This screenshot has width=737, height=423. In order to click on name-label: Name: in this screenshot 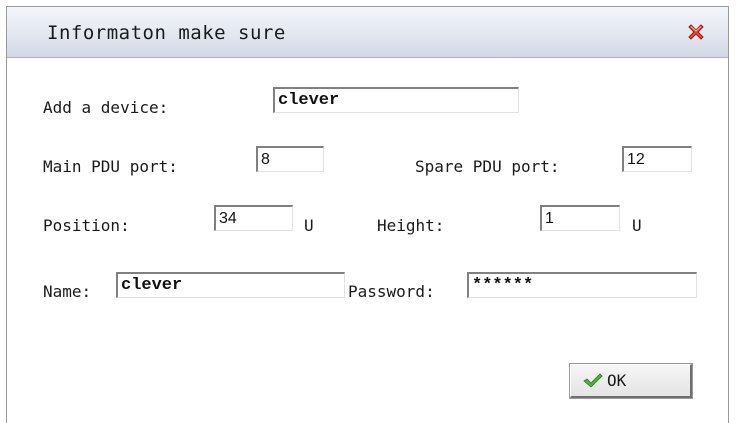, I will do `click(67, 291)`.